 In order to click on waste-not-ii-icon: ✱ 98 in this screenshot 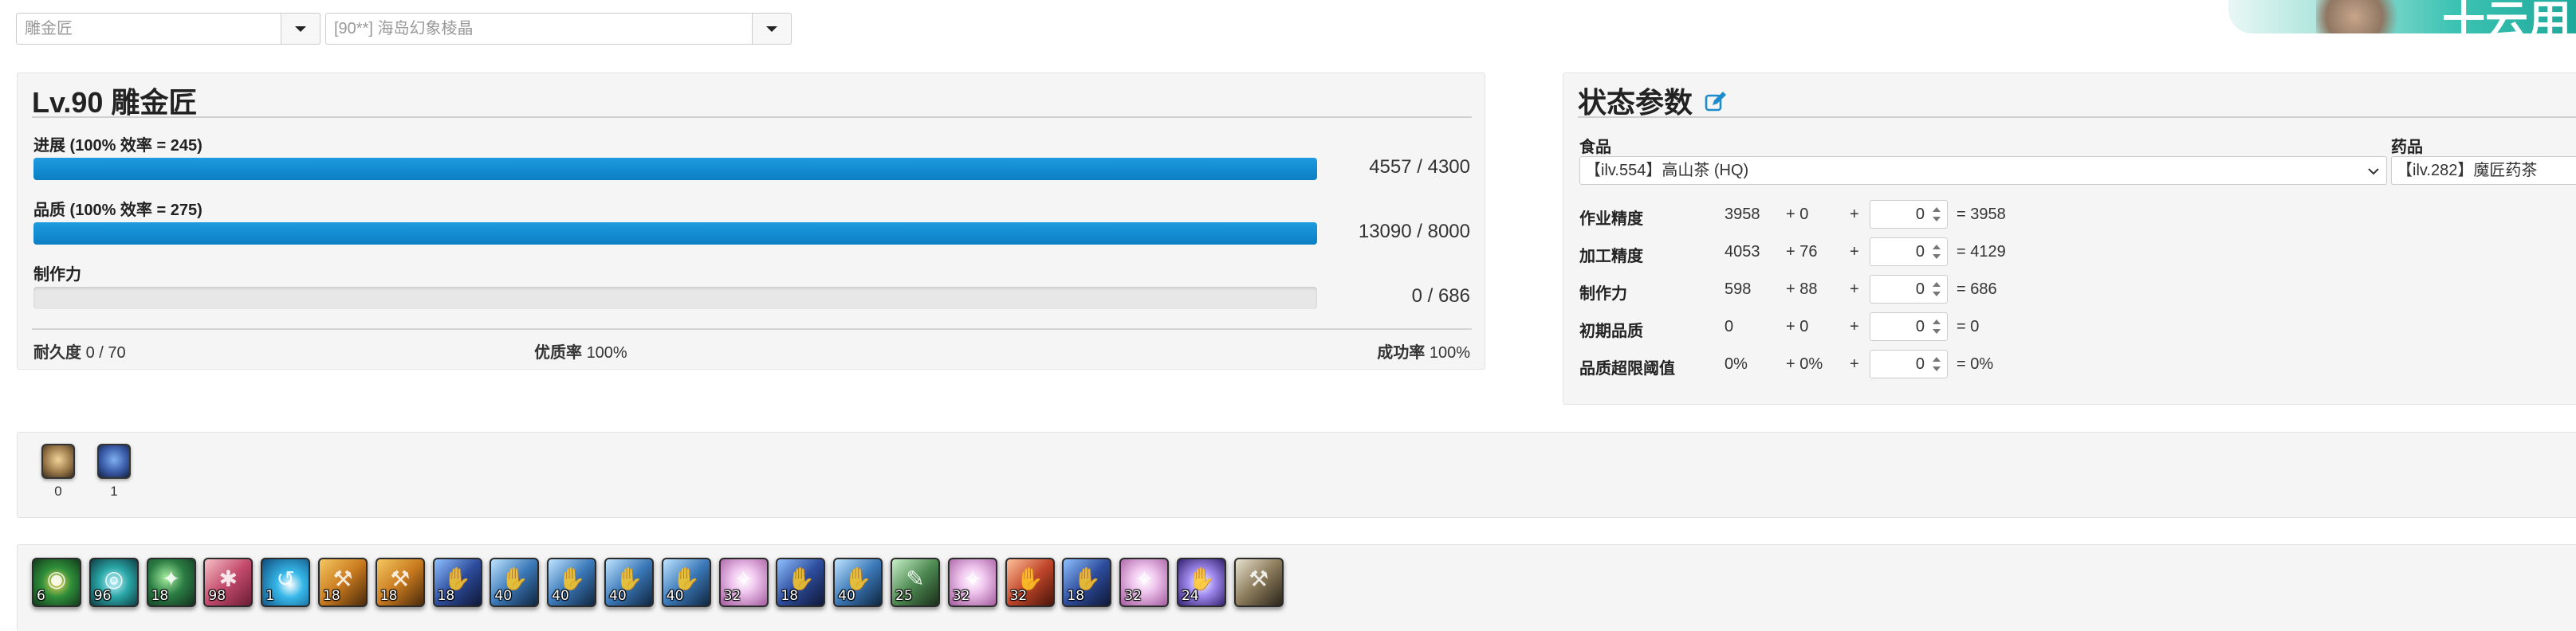, I will do `click(228, 582)`.